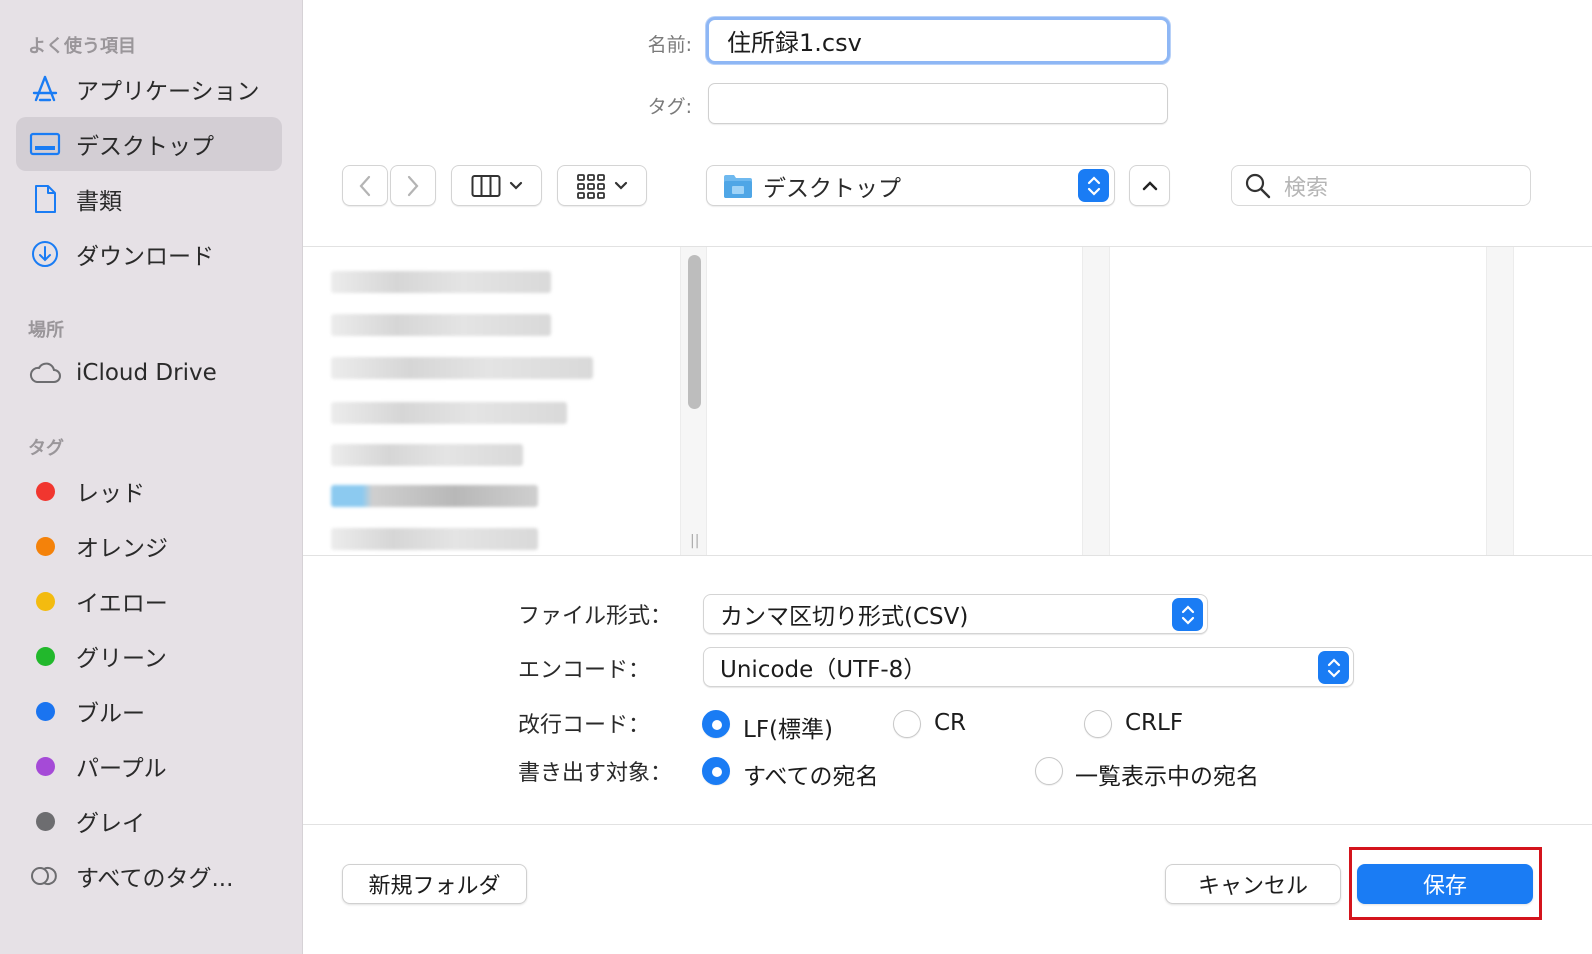  Describe the element at coordinates (584, 725) in the screenshot. I see `newline-label: 改行コード：` at that location.